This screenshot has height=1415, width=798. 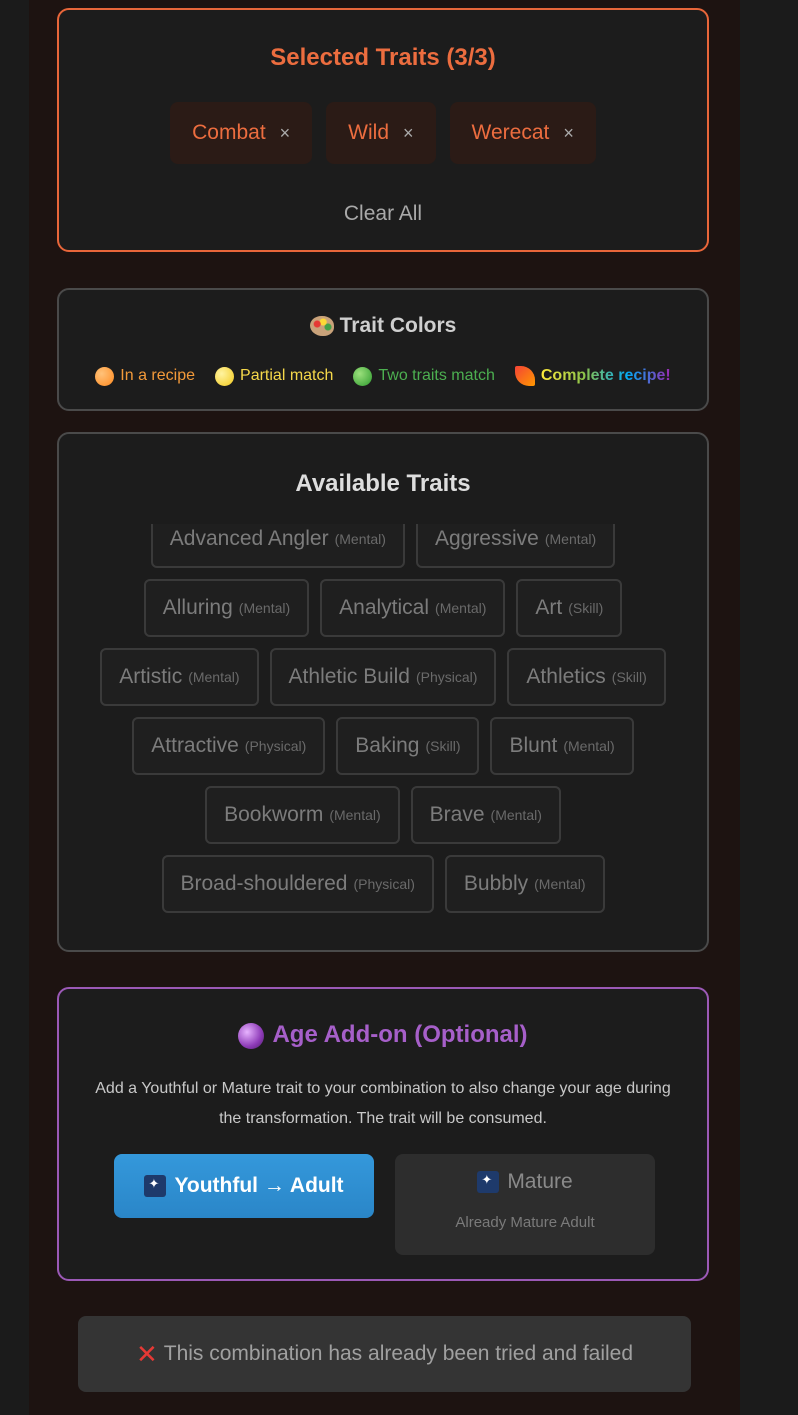 I want to click on trait-name: Blunt, so click(x=533, y=745).